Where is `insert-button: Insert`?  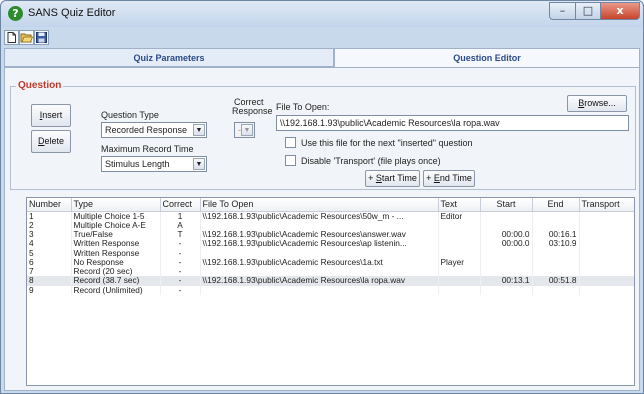
insert-button: Insert is located at coordinates (51, 115).